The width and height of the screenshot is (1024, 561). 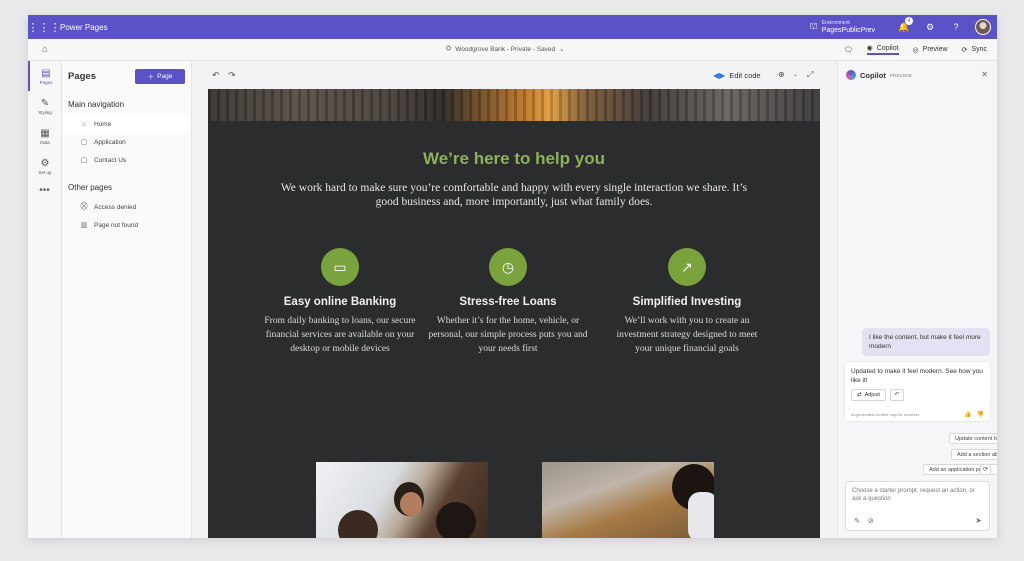 What do you see at coordinates (887, 48) in the screenshot?
I see `copilot-toggle-label: Copilot` at bounding box center [887, 48].